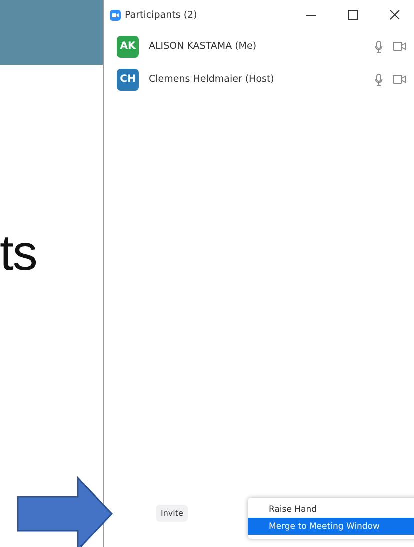 The width and height of the screenshot is (414, 547). What do you see at coordinates (161, 15) in the screenshot?
I see `window-title: Participants (2)` at bounding box center [161, 15].